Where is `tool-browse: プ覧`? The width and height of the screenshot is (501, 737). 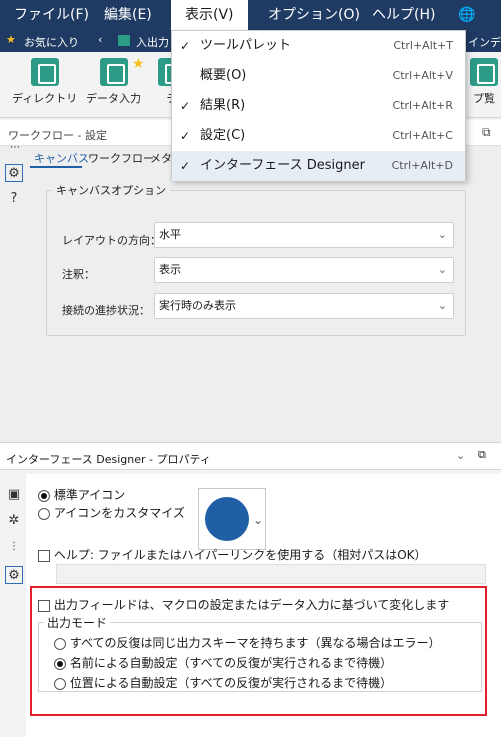 tool-browse: プ覧 is located at coordinates (484, 82).